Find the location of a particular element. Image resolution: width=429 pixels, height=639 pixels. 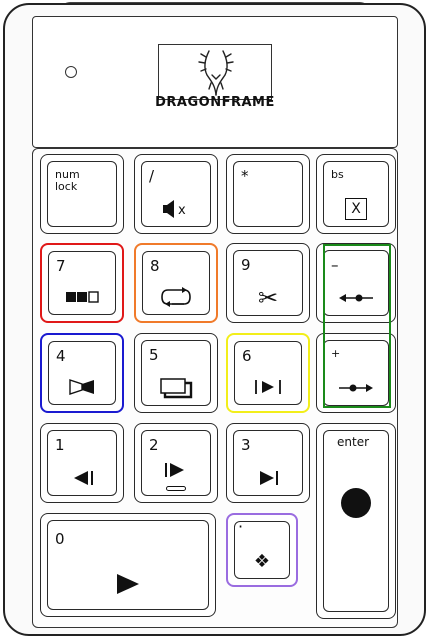

key-label: 2 is located at coordinates (154, 445).